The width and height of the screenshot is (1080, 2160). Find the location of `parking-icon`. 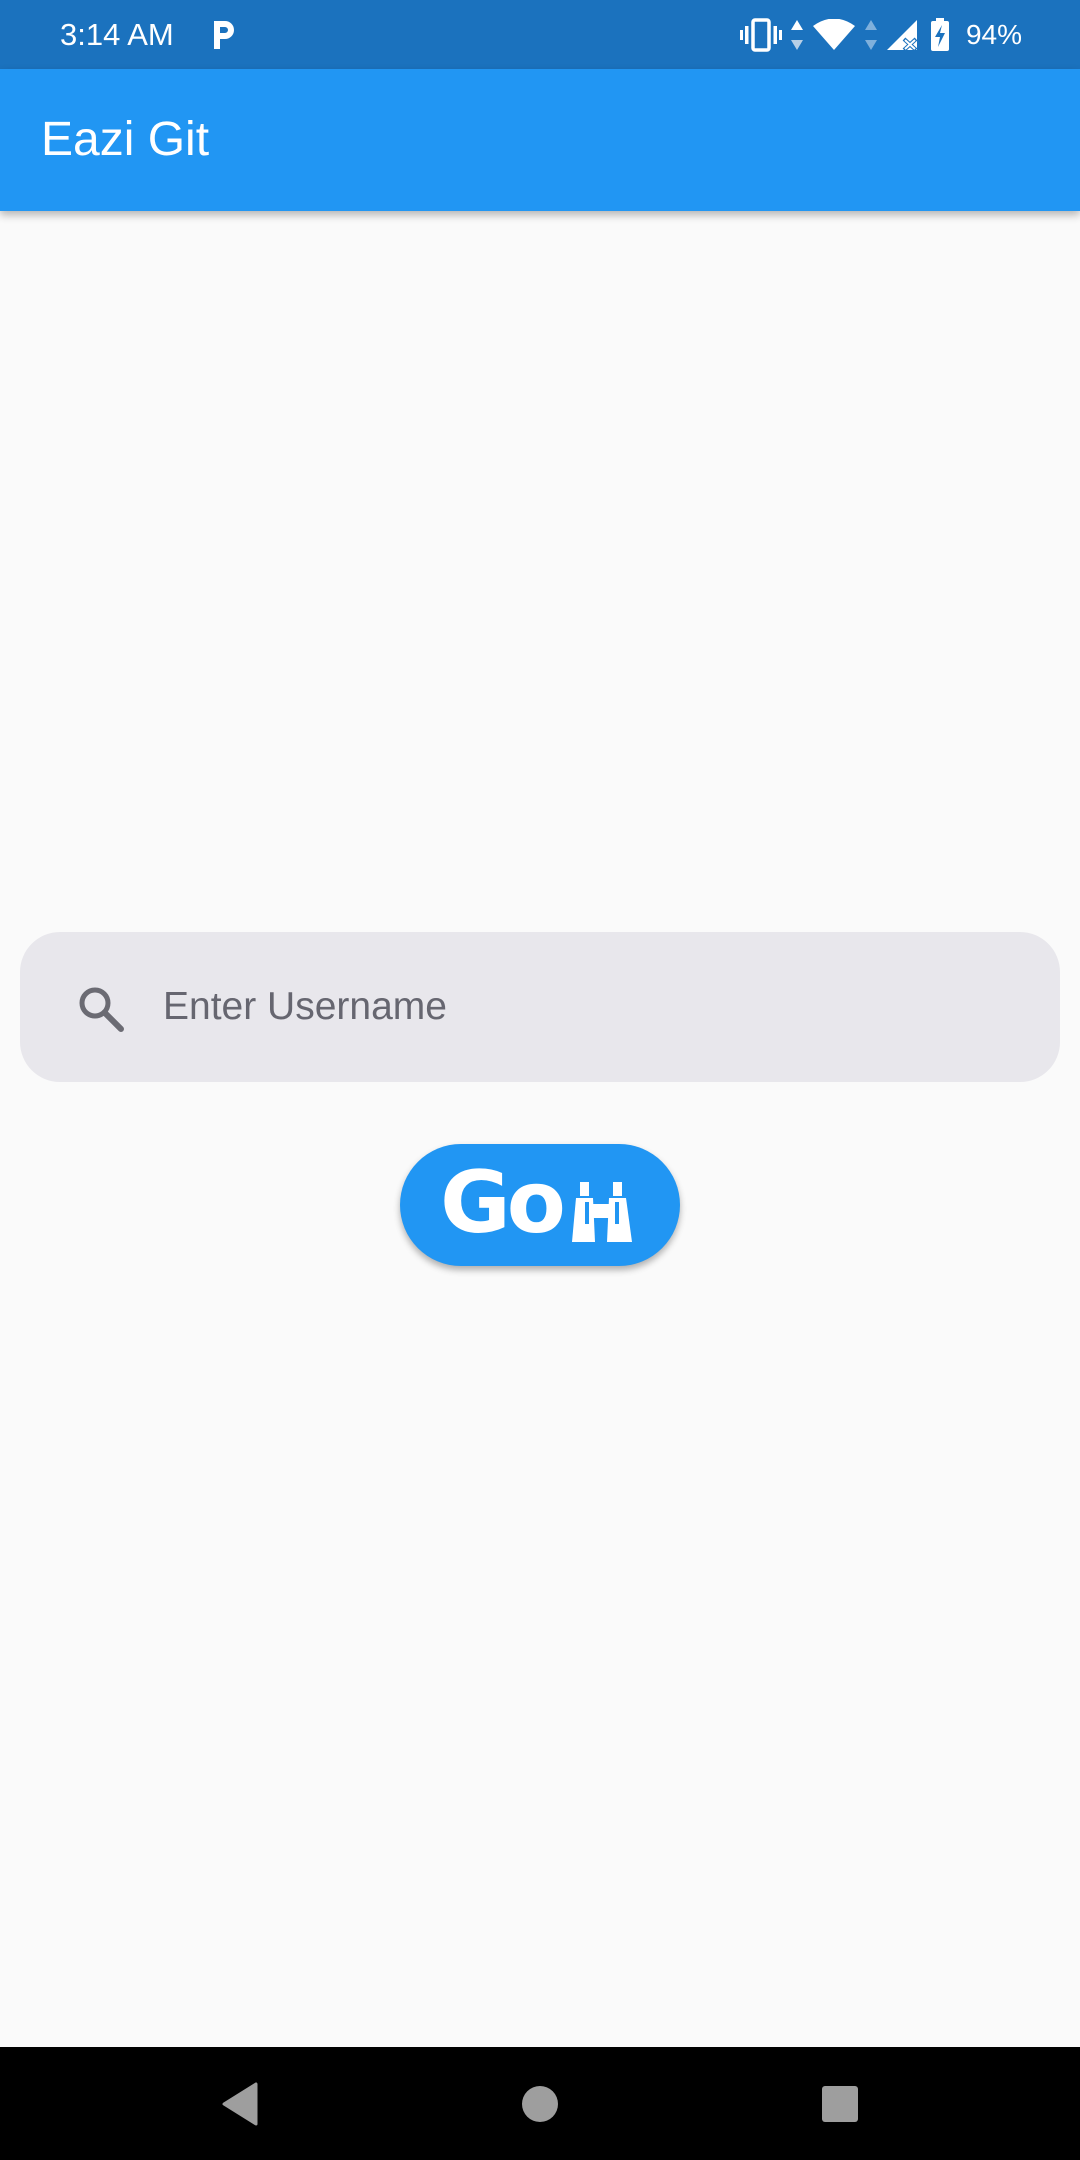

parking-icon is located at coordinates (224, 35).